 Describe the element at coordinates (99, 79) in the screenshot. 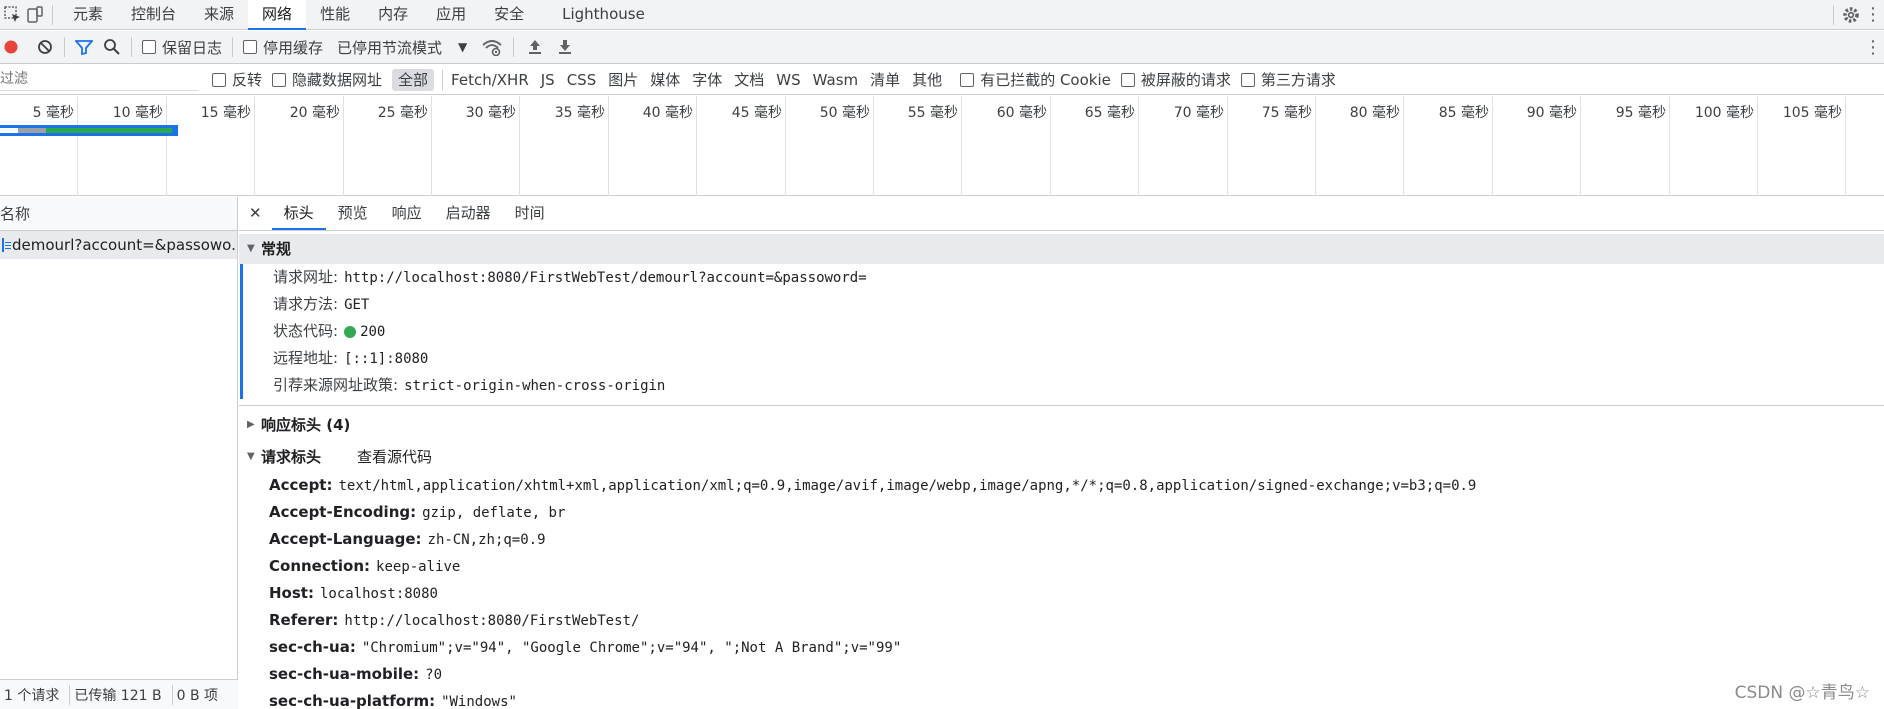

I see `filter-input` at that location.